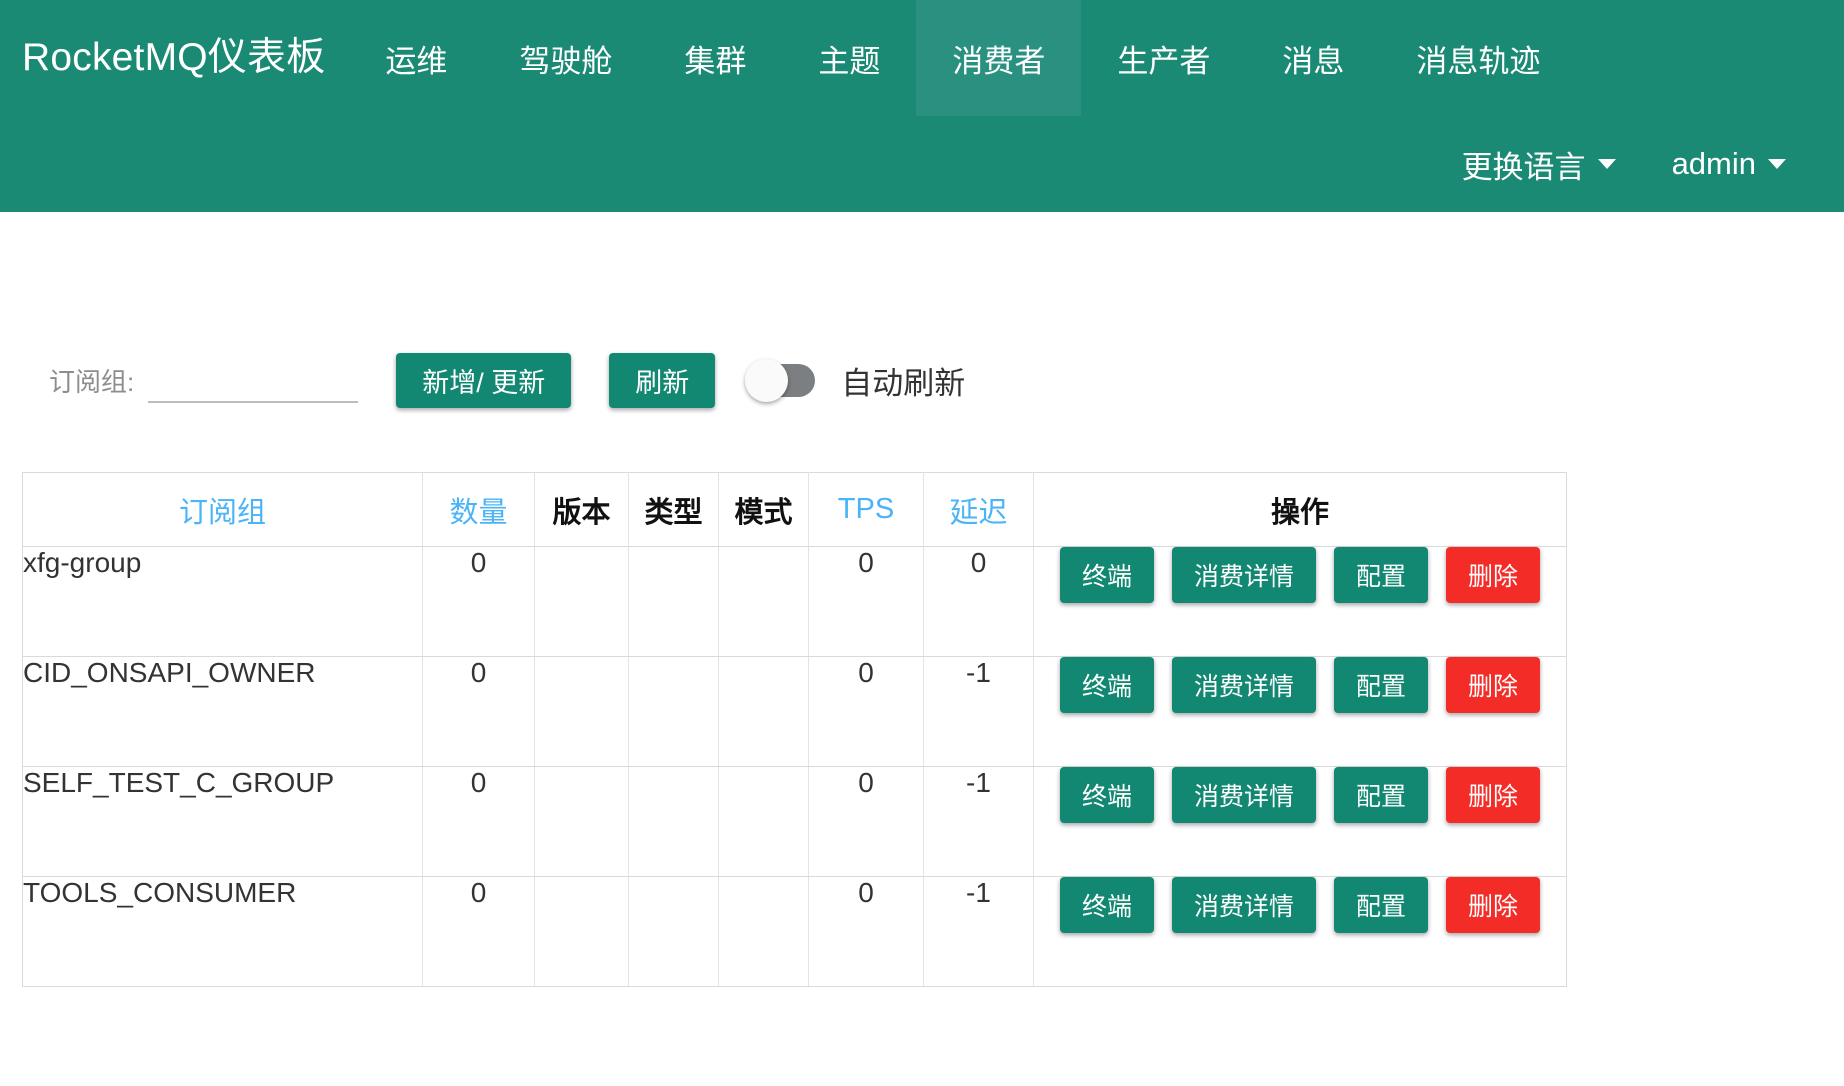 This screenshot has width=1844, height=1086. Describe the element at coordinates (1313, 58) in the screenshot. I see `nav-item-7: 消息` at that location.